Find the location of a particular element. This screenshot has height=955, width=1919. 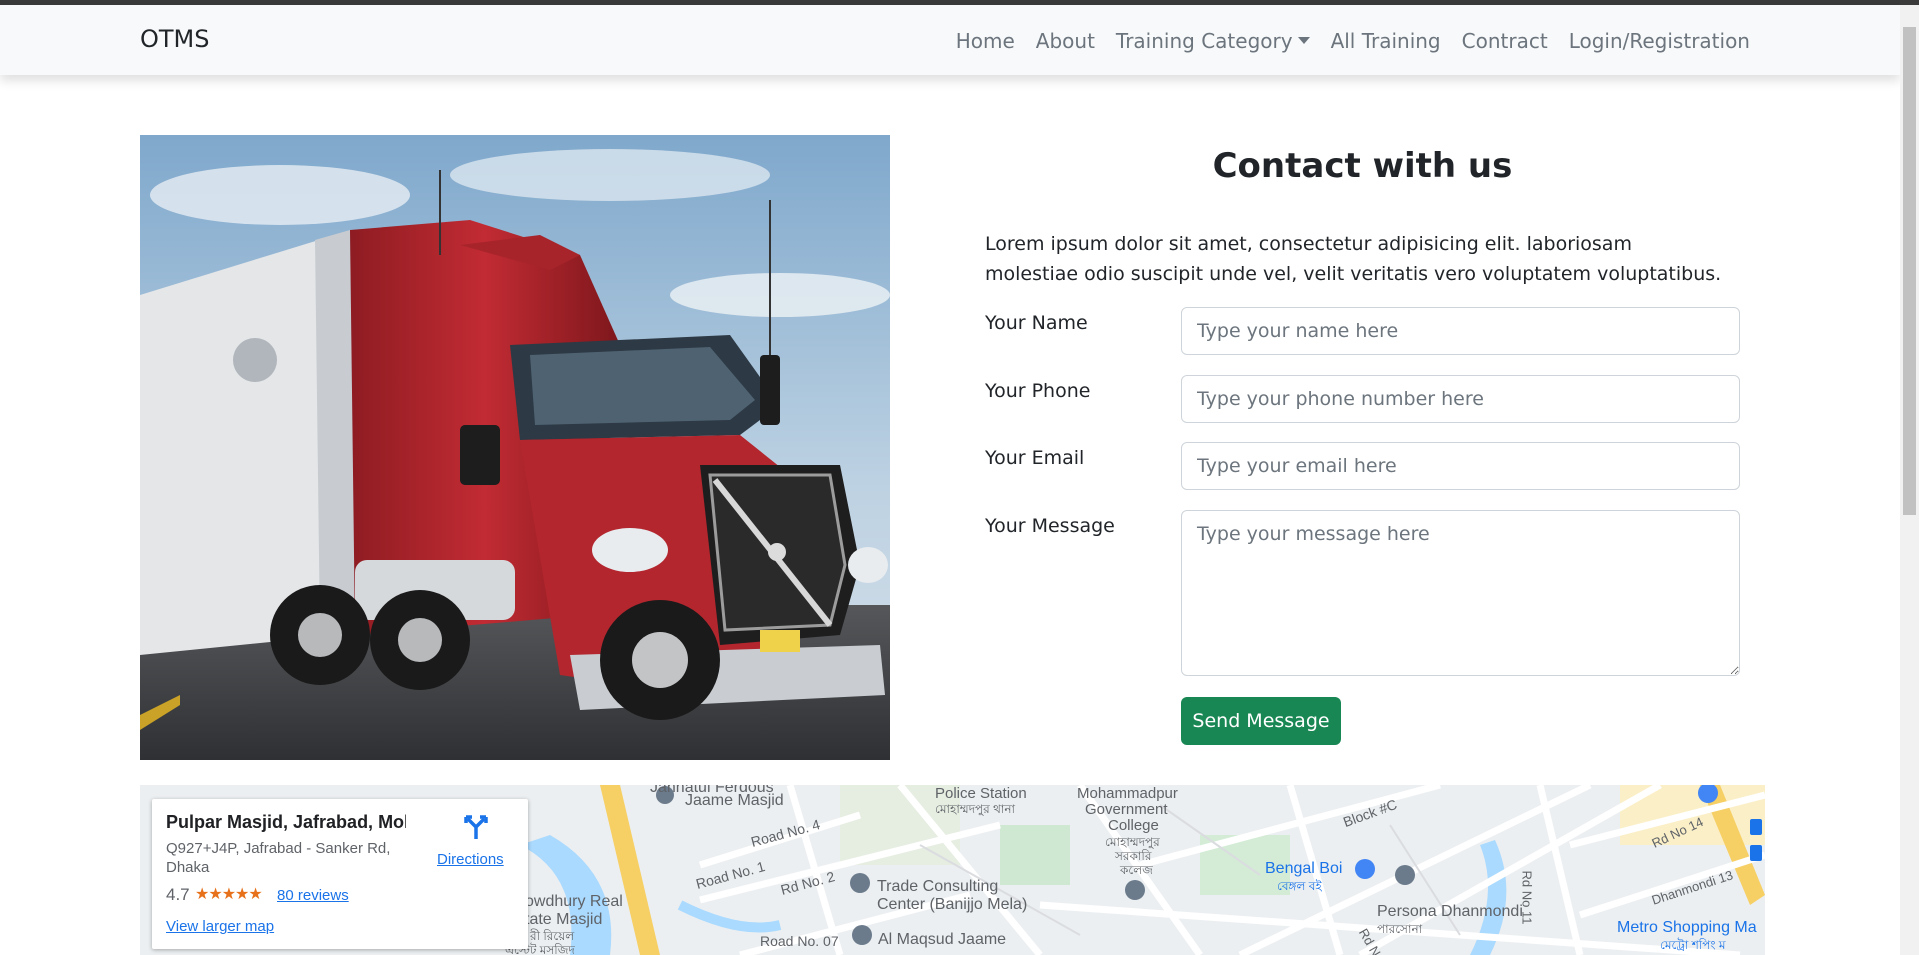

nav-all-training: All Training is located at coordinates (1386, 41).